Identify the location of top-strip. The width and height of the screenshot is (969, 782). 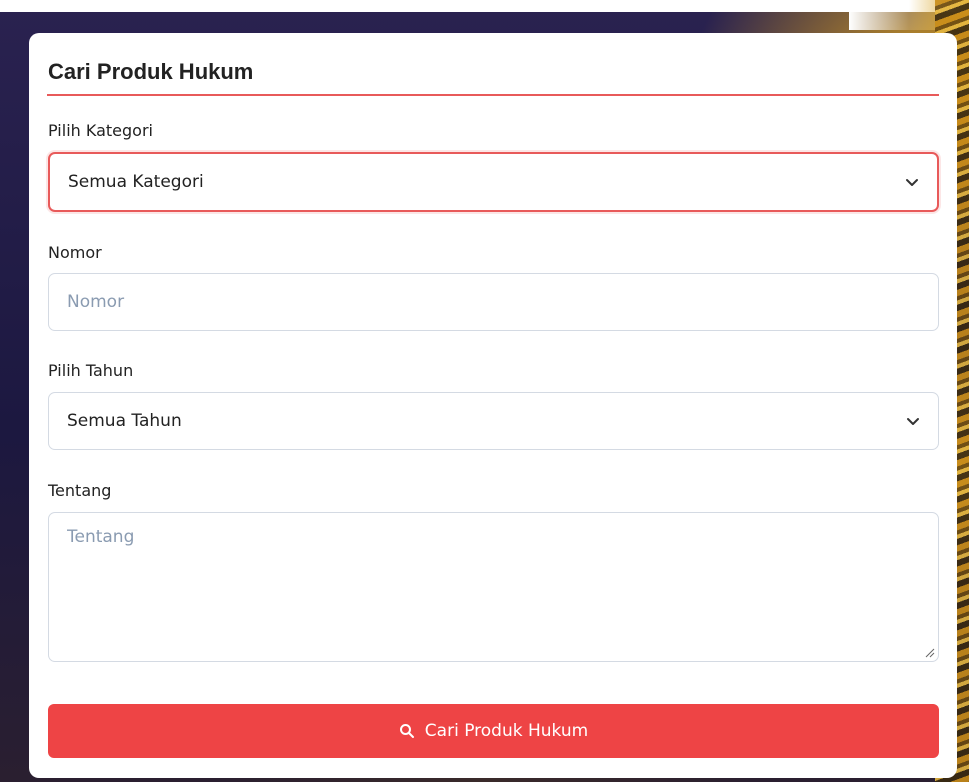
(484, 6).